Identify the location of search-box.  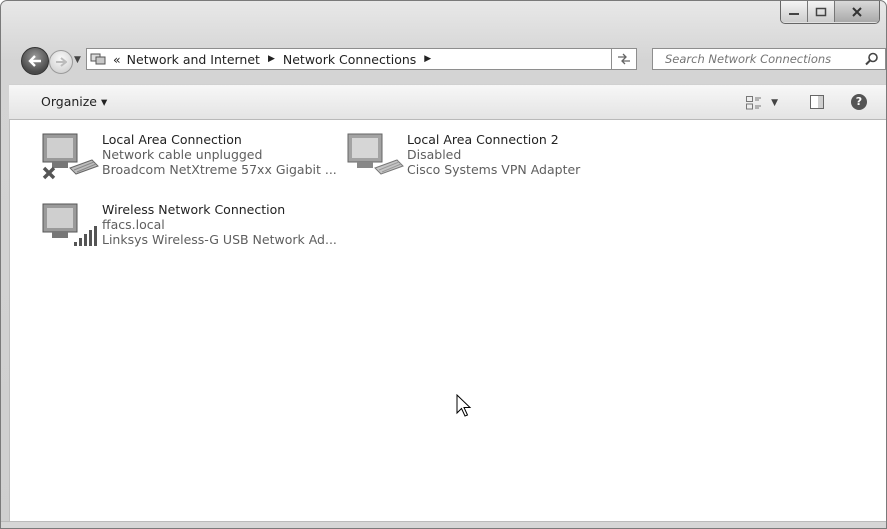
(769, 59).